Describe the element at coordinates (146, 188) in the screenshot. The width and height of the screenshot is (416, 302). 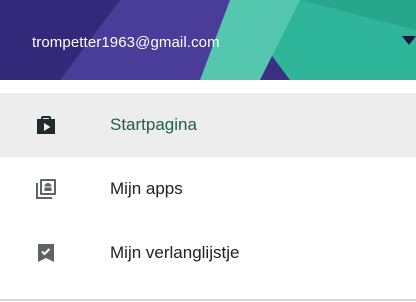
I see `menu-item-label: Mijn apps` at that location.